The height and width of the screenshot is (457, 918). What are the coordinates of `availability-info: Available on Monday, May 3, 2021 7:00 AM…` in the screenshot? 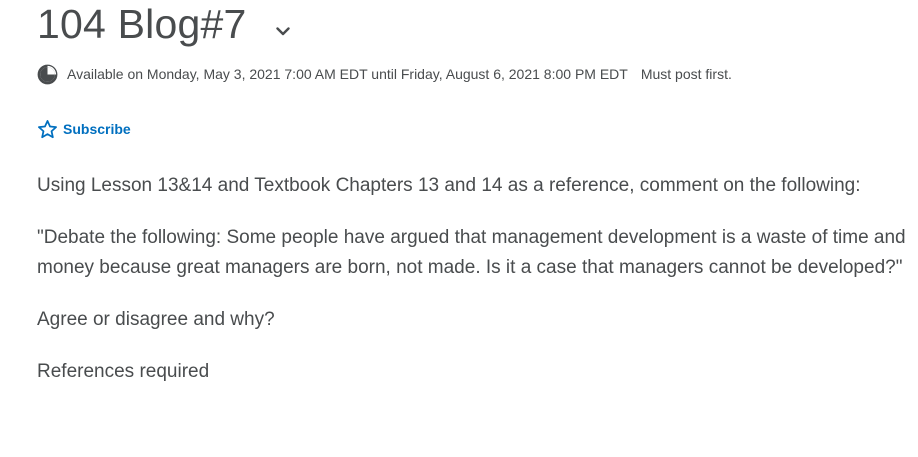 It's located at (384, 74).